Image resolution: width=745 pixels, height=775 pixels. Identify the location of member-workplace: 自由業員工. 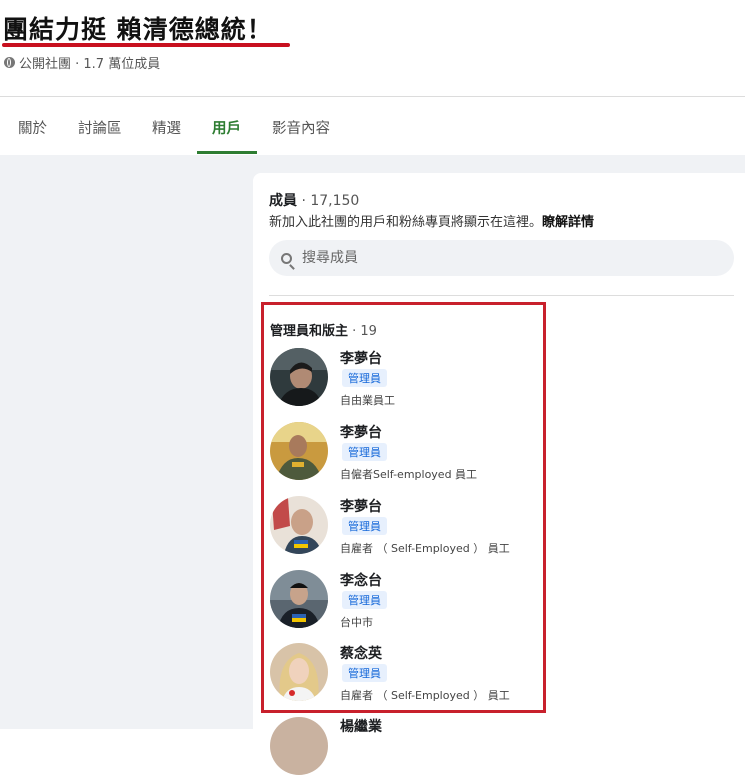
(367, 400).